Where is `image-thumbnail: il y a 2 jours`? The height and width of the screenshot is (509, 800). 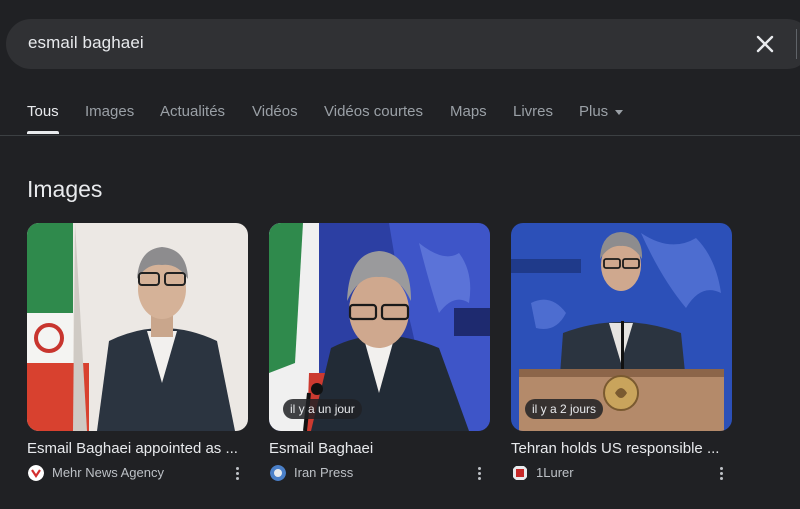
image-thumbnail: il y a 2 jours is located at coordinates (621, 327).